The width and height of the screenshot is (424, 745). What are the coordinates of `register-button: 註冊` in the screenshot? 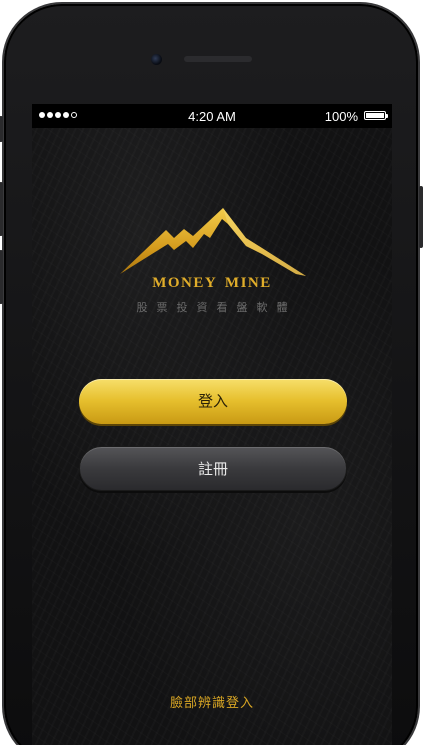 It's located at (213, 468).